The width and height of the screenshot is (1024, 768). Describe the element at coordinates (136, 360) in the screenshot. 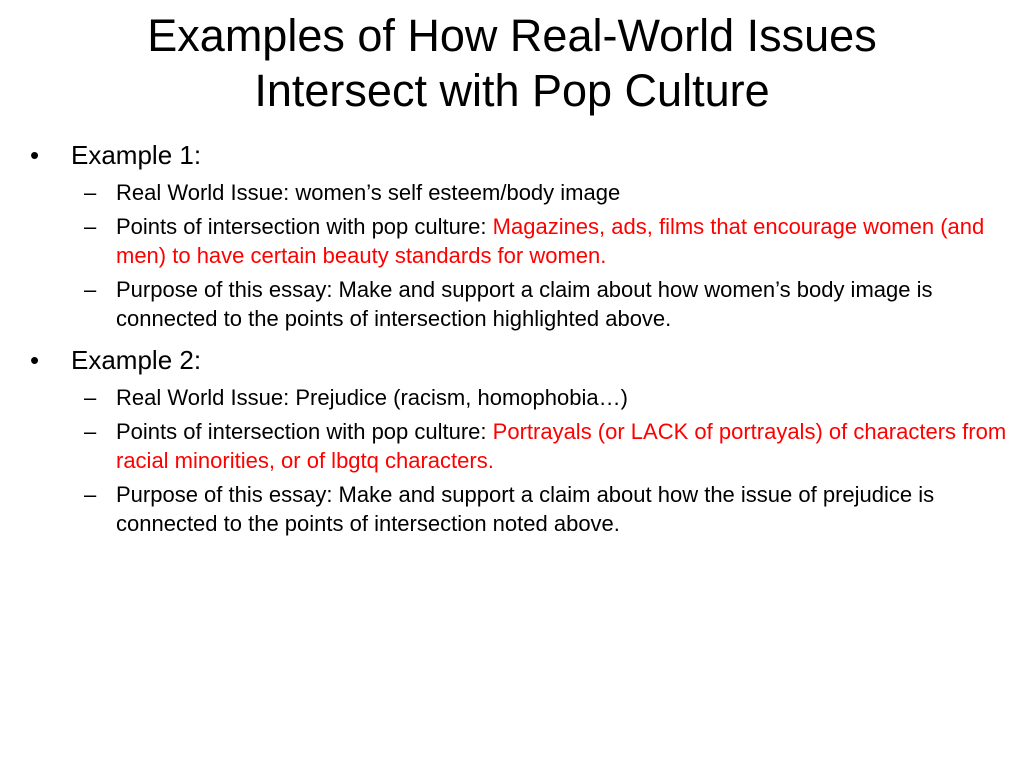

I see `example-2-heading: Example 2:` at that location.